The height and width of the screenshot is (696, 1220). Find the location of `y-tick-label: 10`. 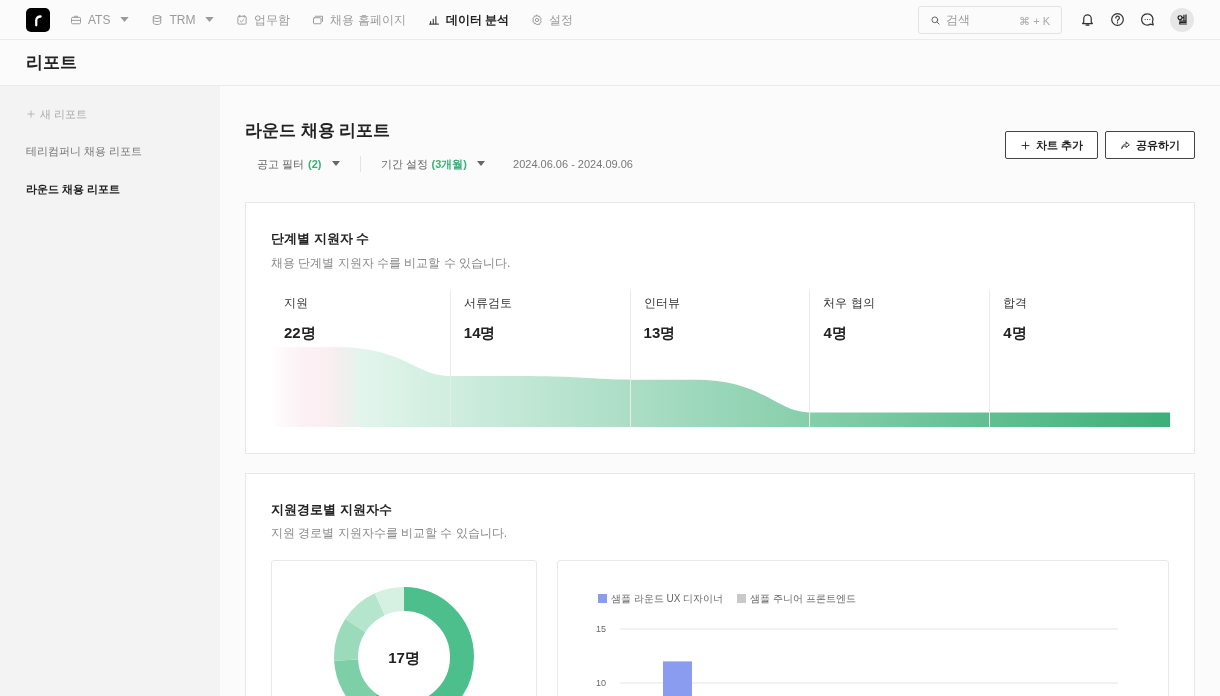

y-tick-label: 10 is located at coordinates (601, 683).